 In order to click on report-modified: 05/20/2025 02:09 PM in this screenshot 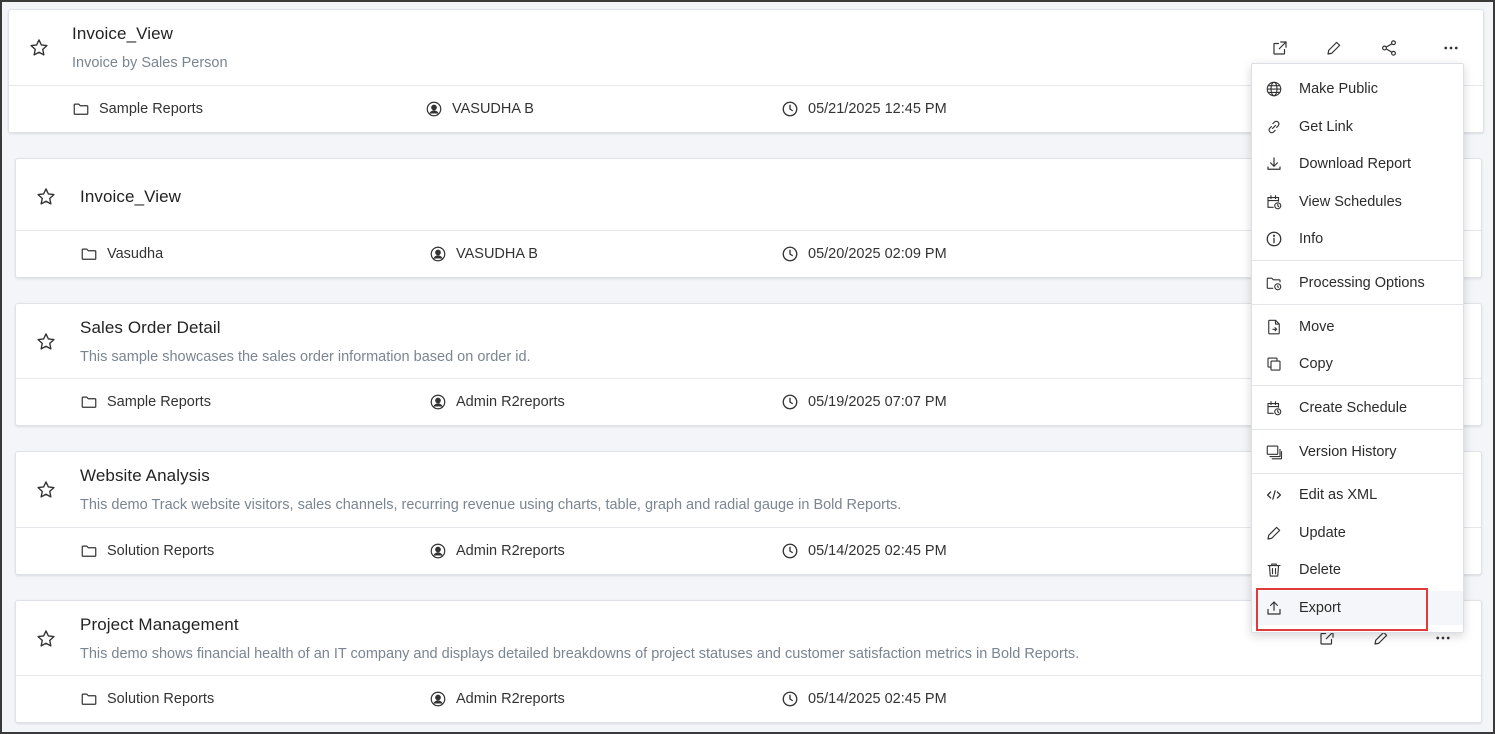, I will do `click(864, 254)`.